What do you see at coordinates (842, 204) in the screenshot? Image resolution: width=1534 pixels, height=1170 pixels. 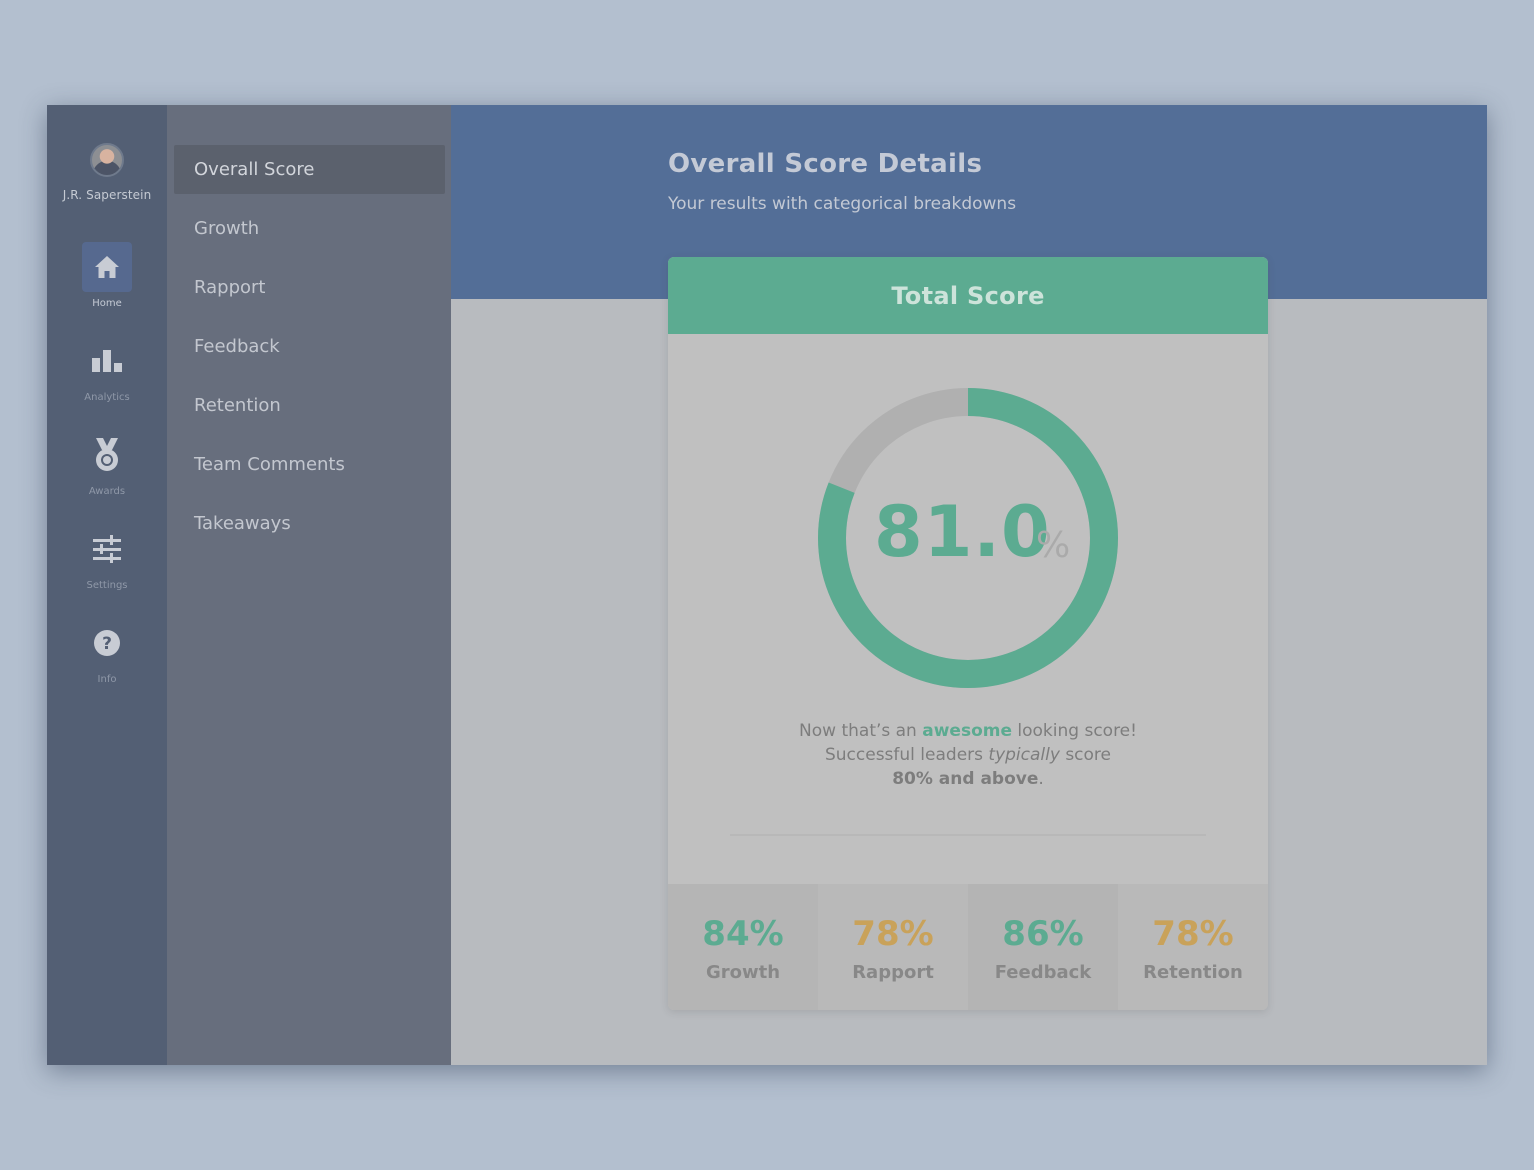 I see `page-subtitle: Your results with categorical breakdowns` at bounding box center [842, 204].